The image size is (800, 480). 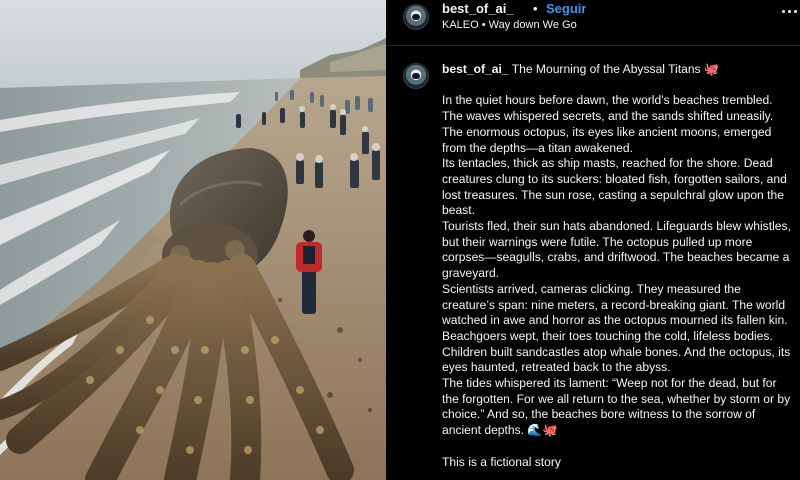 What do you see at coordinates (790, 13) in the screenshot?
I see `more-options-icon` at bounding box center [790, 13].